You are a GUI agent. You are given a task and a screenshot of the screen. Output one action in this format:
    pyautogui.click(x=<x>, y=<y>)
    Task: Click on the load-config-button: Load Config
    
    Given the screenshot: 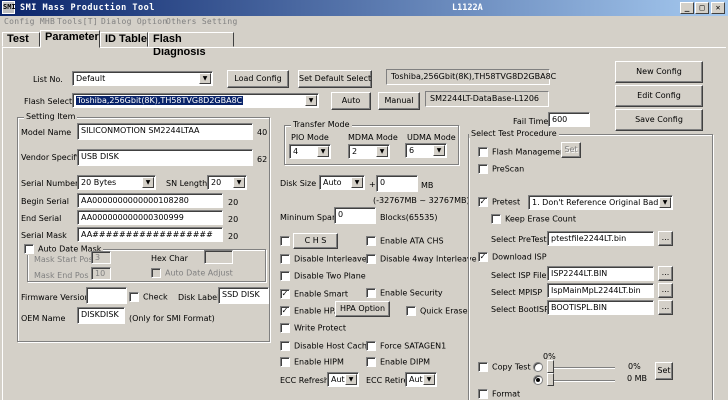 What is the action you would take?
    pyautogui.click(x=258, y=79)
    